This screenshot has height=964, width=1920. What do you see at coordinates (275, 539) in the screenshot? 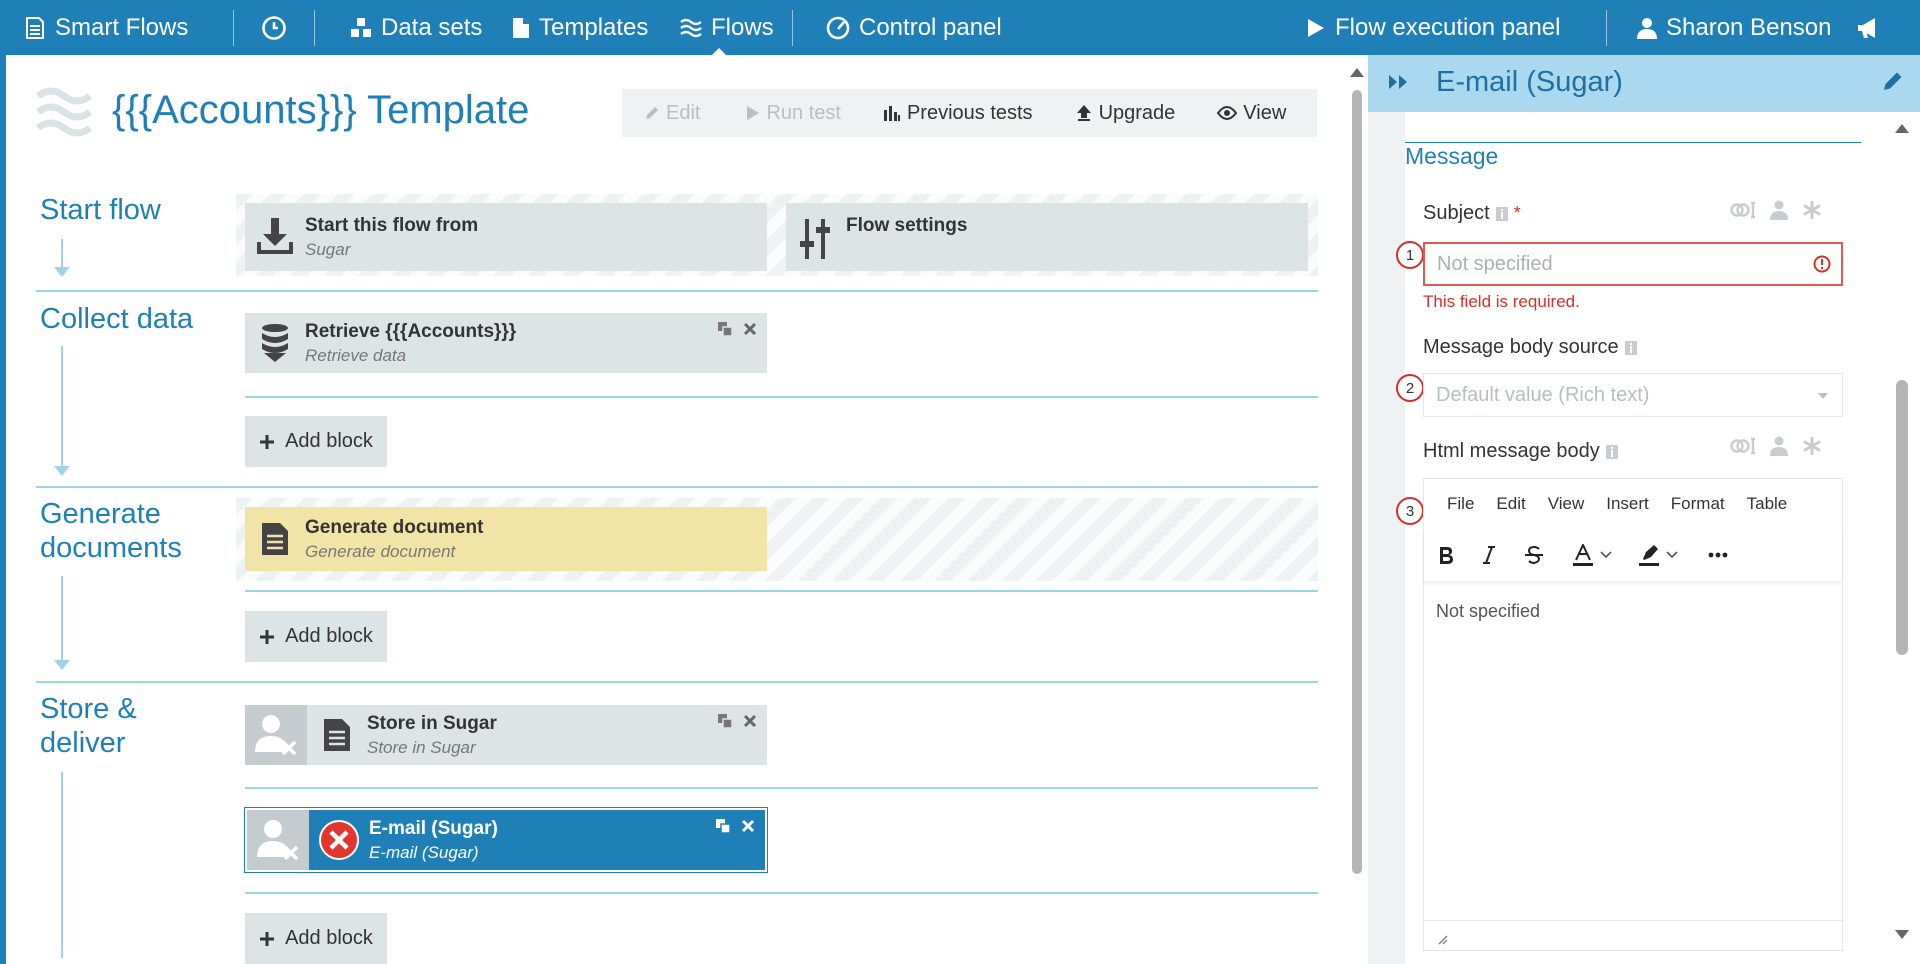
I see `document-icon` at bounding box center [275, 539].